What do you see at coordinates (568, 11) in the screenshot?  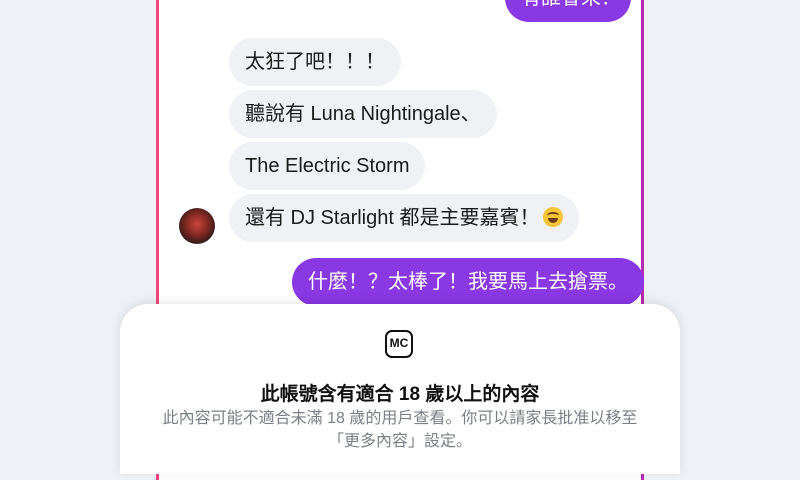 I see `outgoing-message-partial: 有誰會來？` at bounding box center [568, 11].